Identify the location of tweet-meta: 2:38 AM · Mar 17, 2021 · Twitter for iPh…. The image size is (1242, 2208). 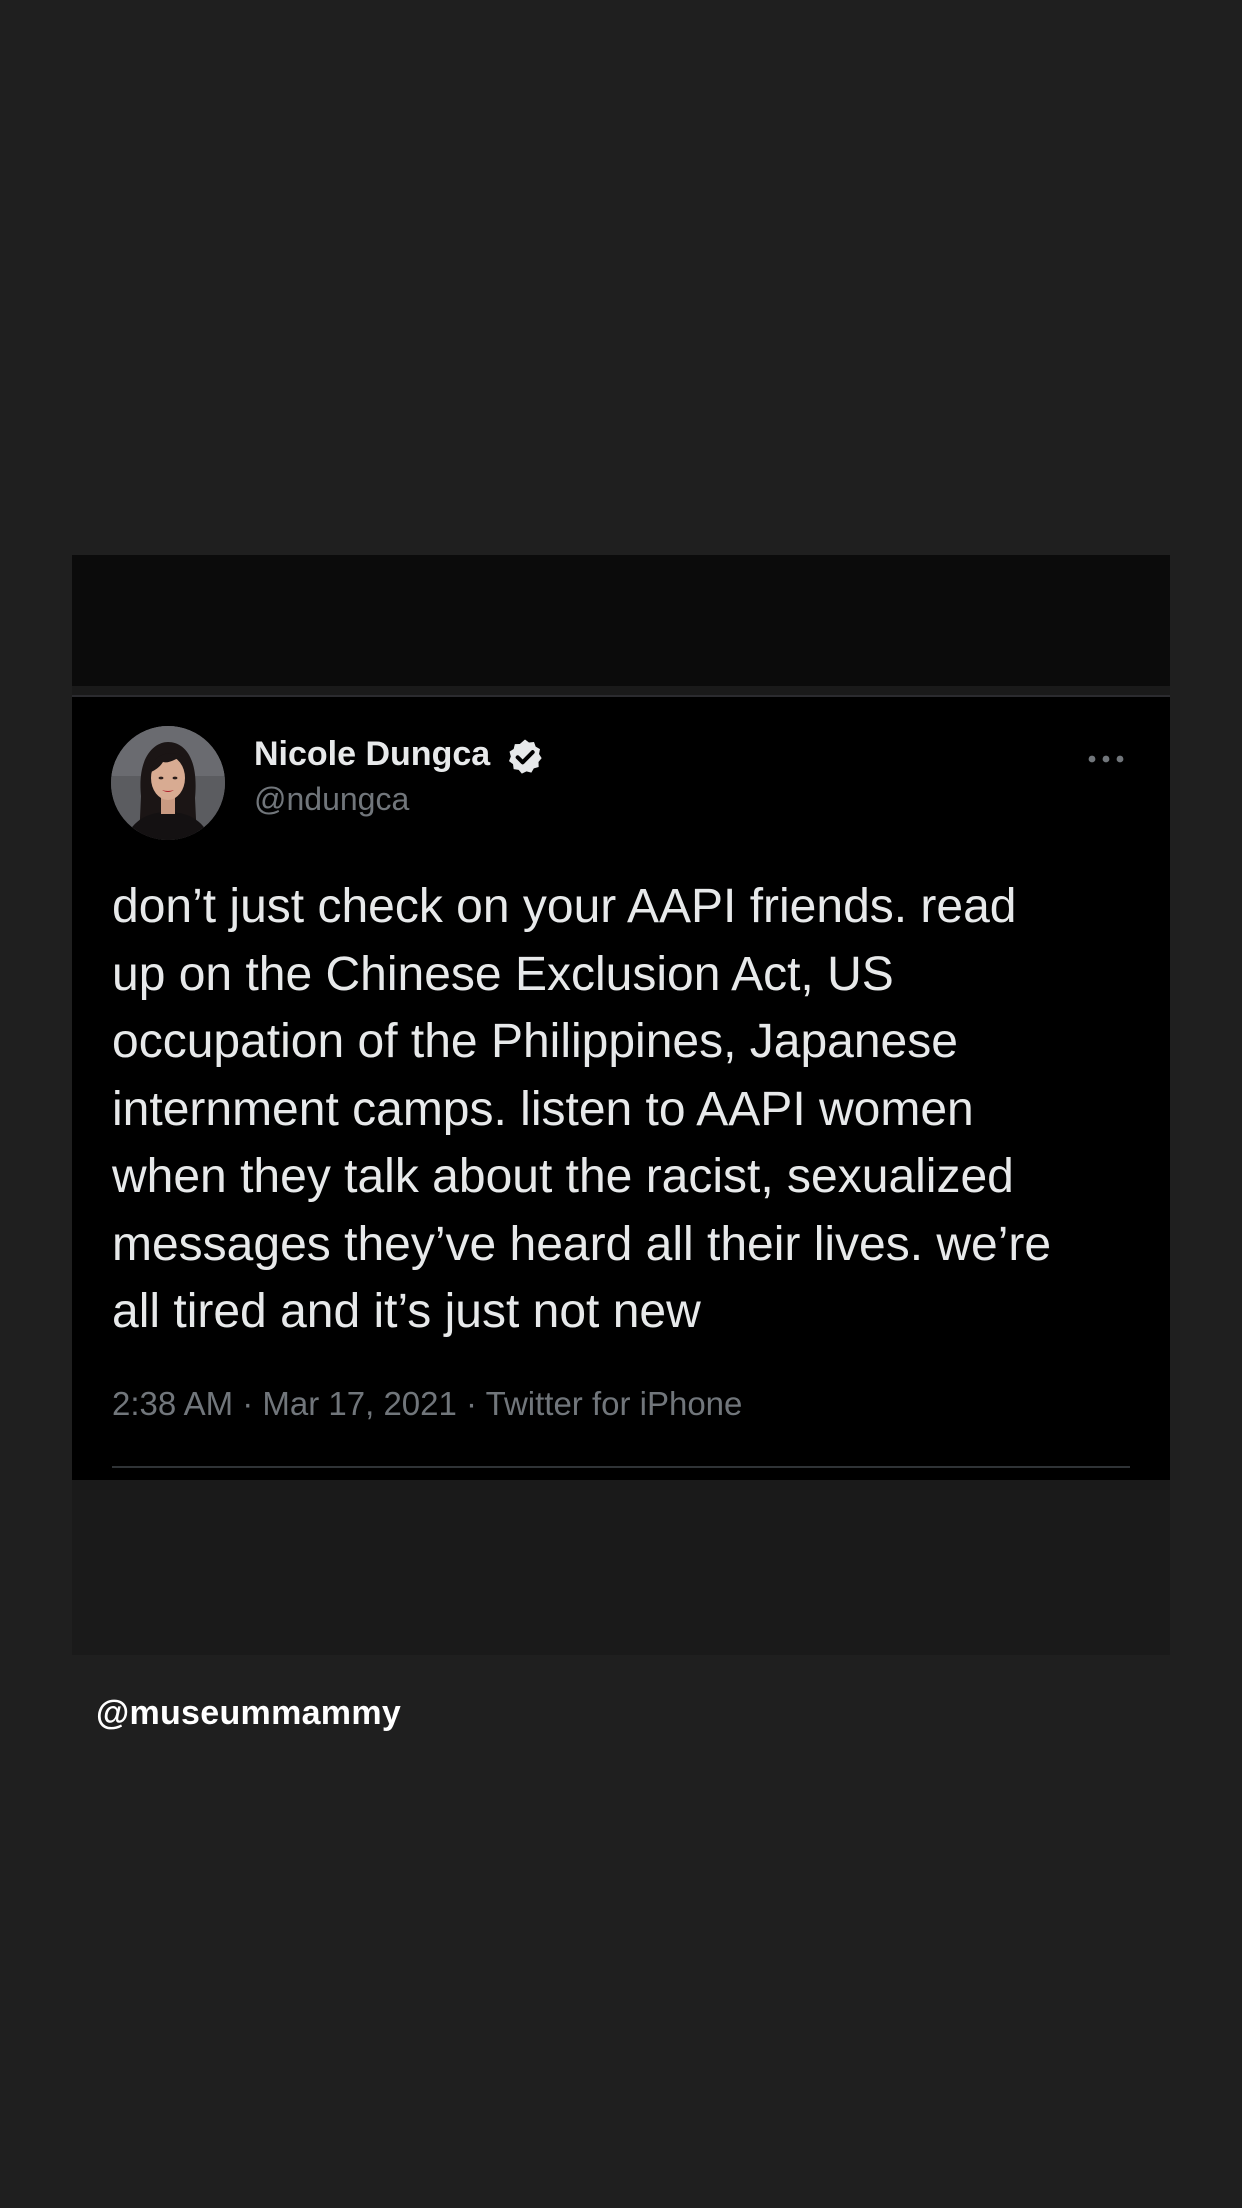
(427, 1404).